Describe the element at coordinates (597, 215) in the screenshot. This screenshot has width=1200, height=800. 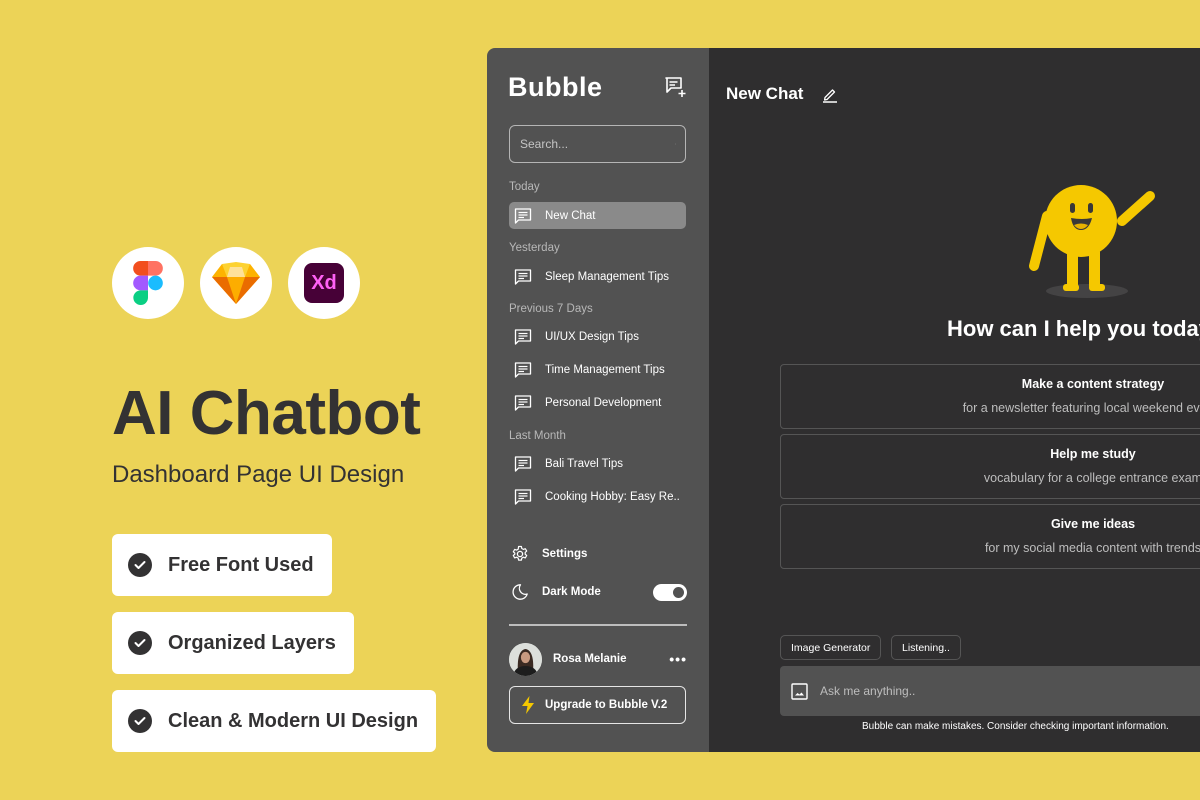
I see `chat-item-new-chat: New Chat` at that location.